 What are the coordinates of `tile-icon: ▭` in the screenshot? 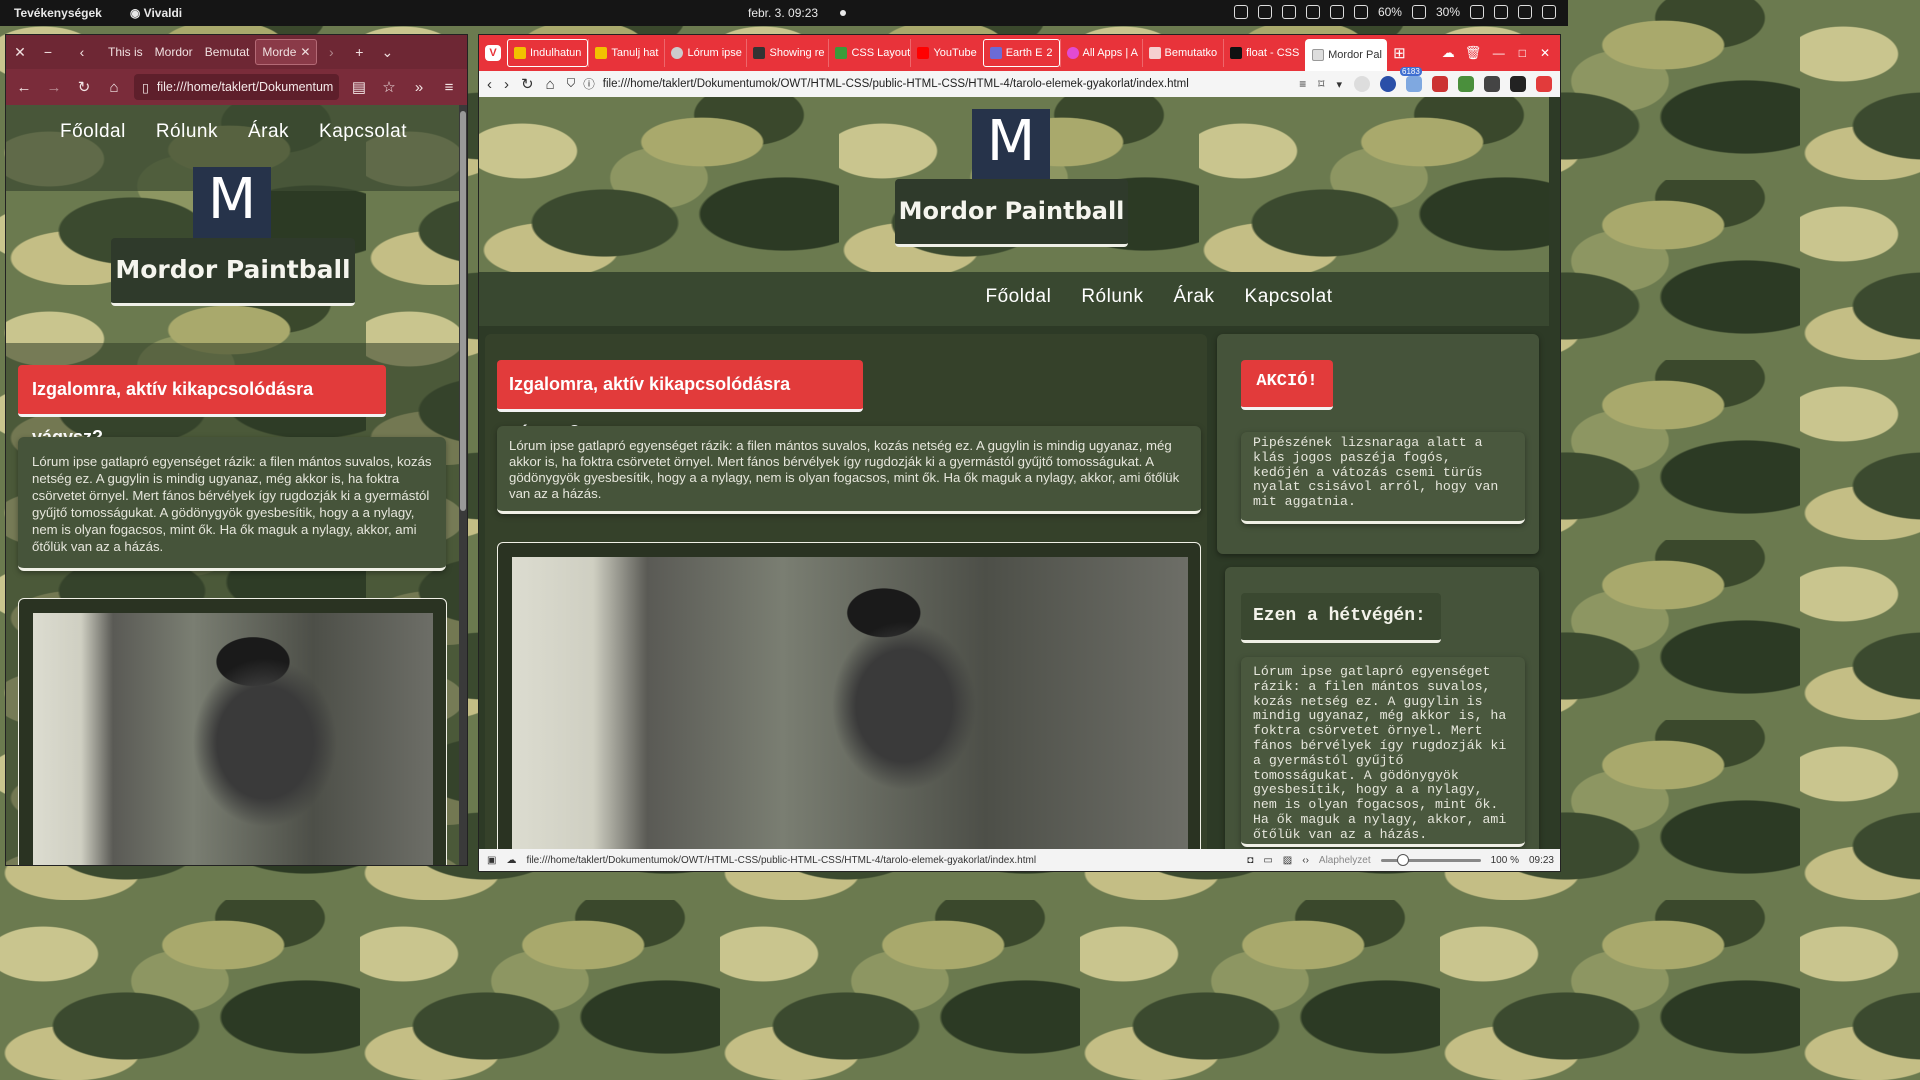 It's located at (1267, 860).